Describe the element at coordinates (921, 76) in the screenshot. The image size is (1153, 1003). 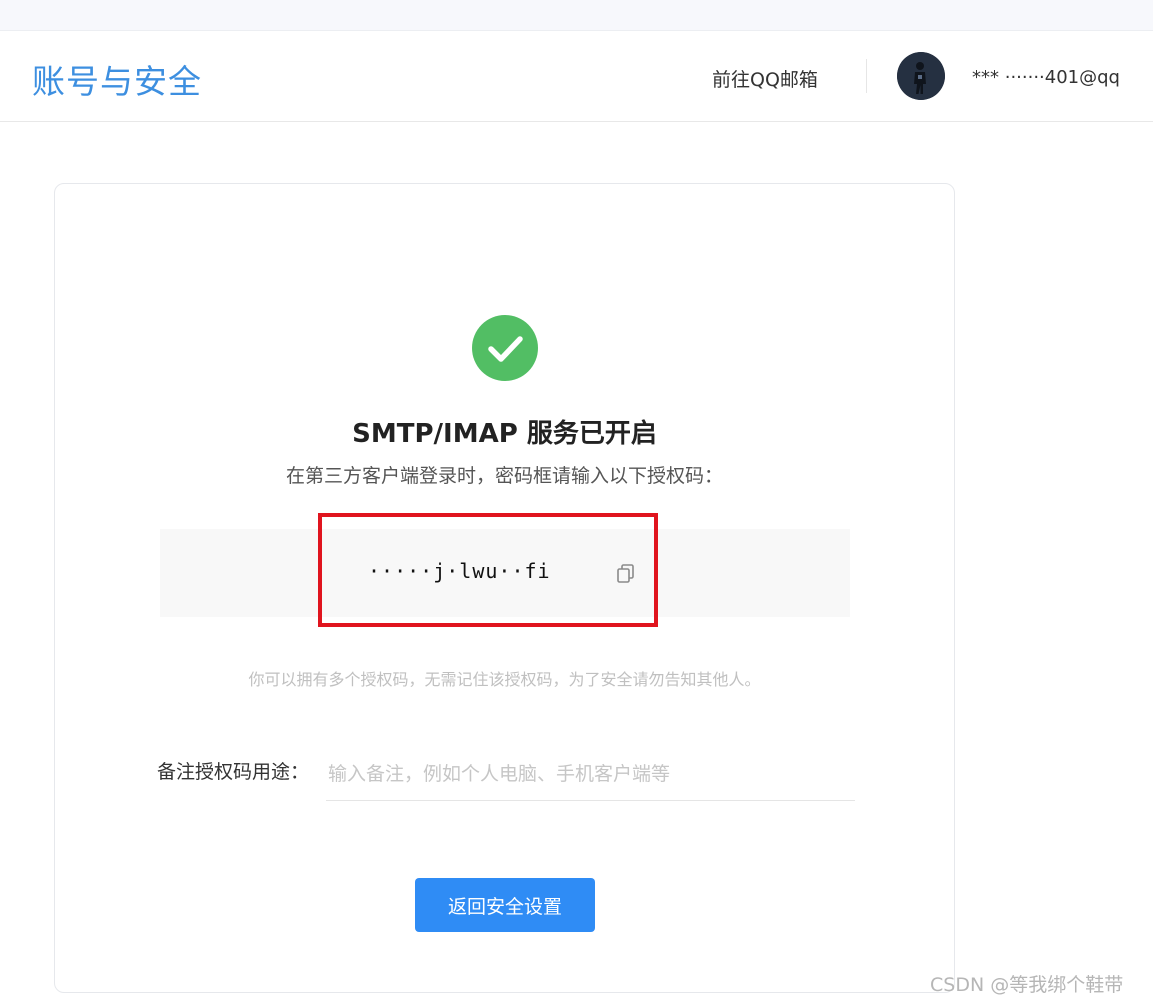
I see `avatar` at that location.